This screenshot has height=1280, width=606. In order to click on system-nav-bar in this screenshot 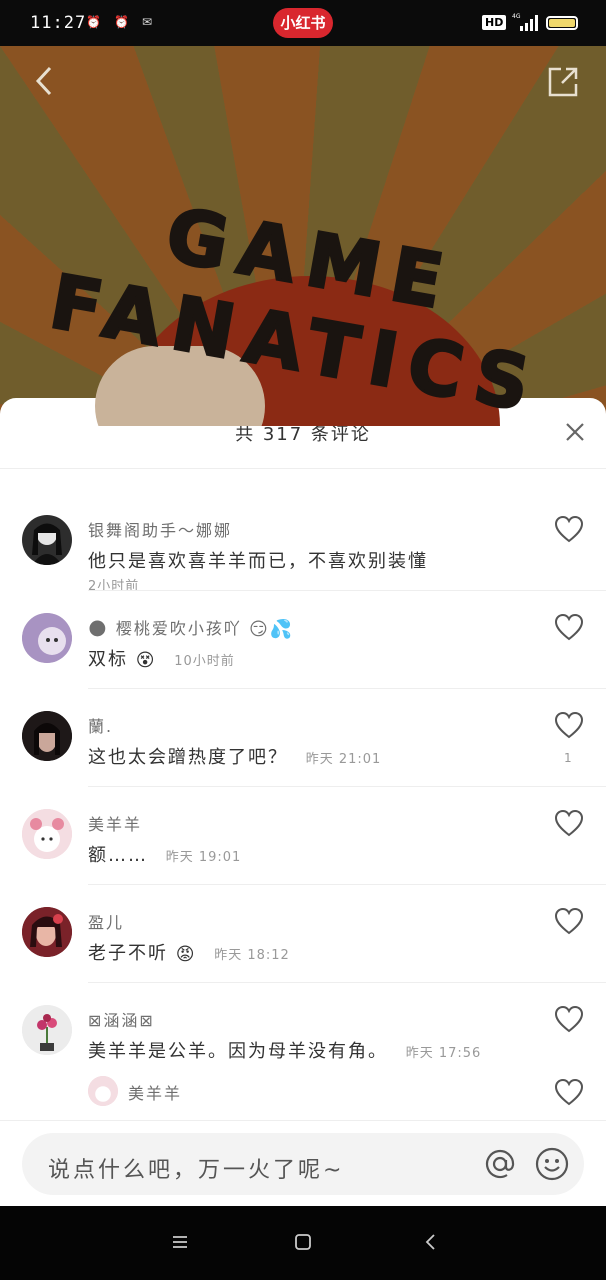, I will do `click(303, 1243)`.